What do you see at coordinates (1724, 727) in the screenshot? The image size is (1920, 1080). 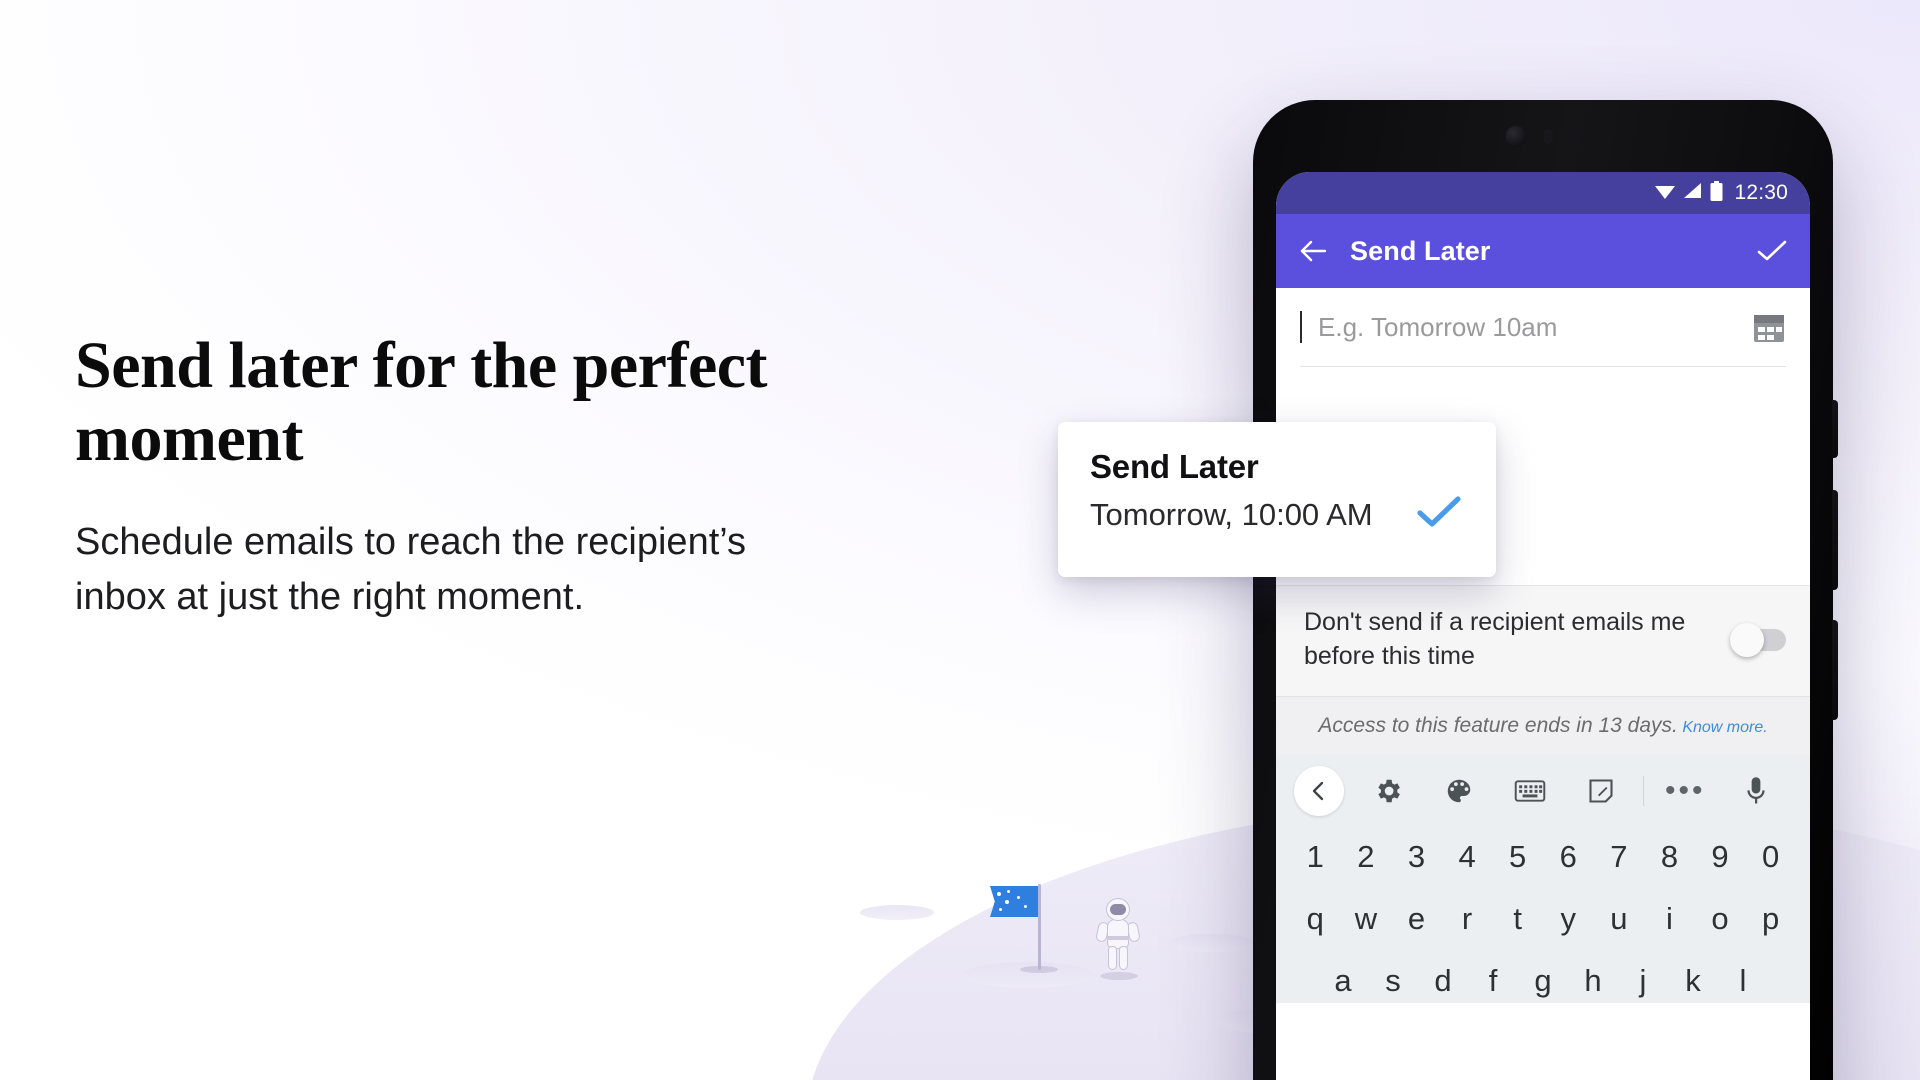 I see `know-more-link: Know more.` at bounding box center [1724, 727].